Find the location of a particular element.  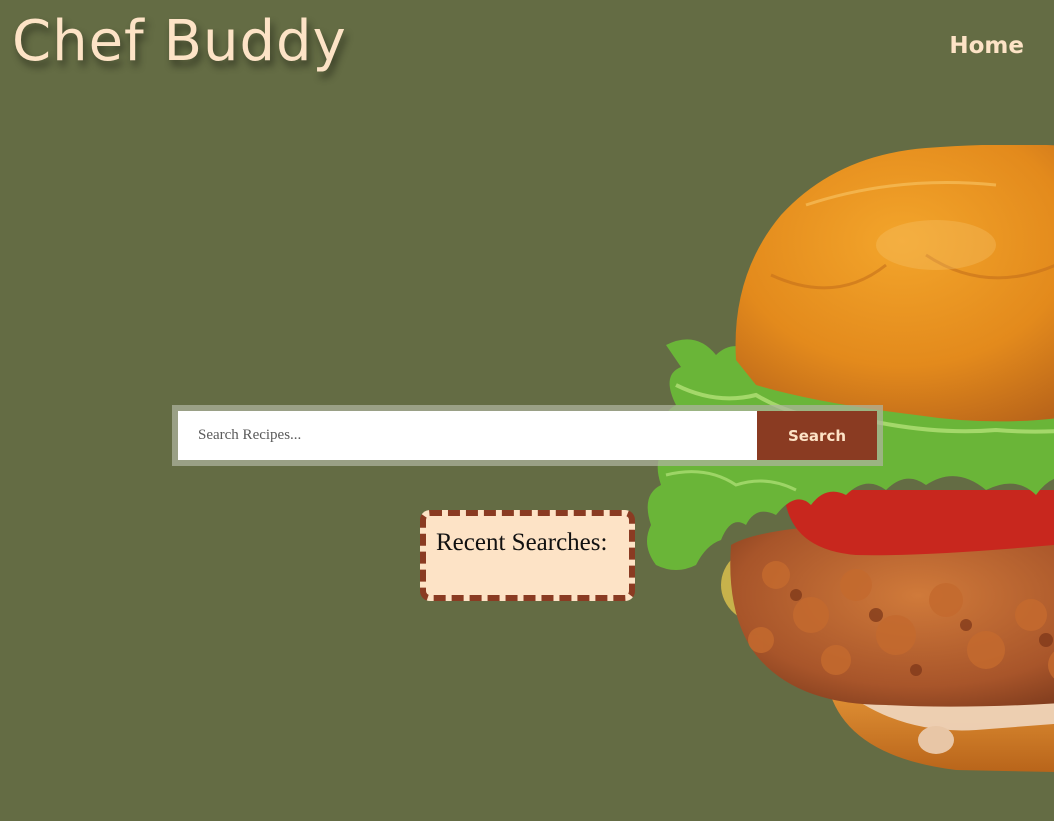

recent-searches-title: Recent Searches: is located at coordinates (522, 542).